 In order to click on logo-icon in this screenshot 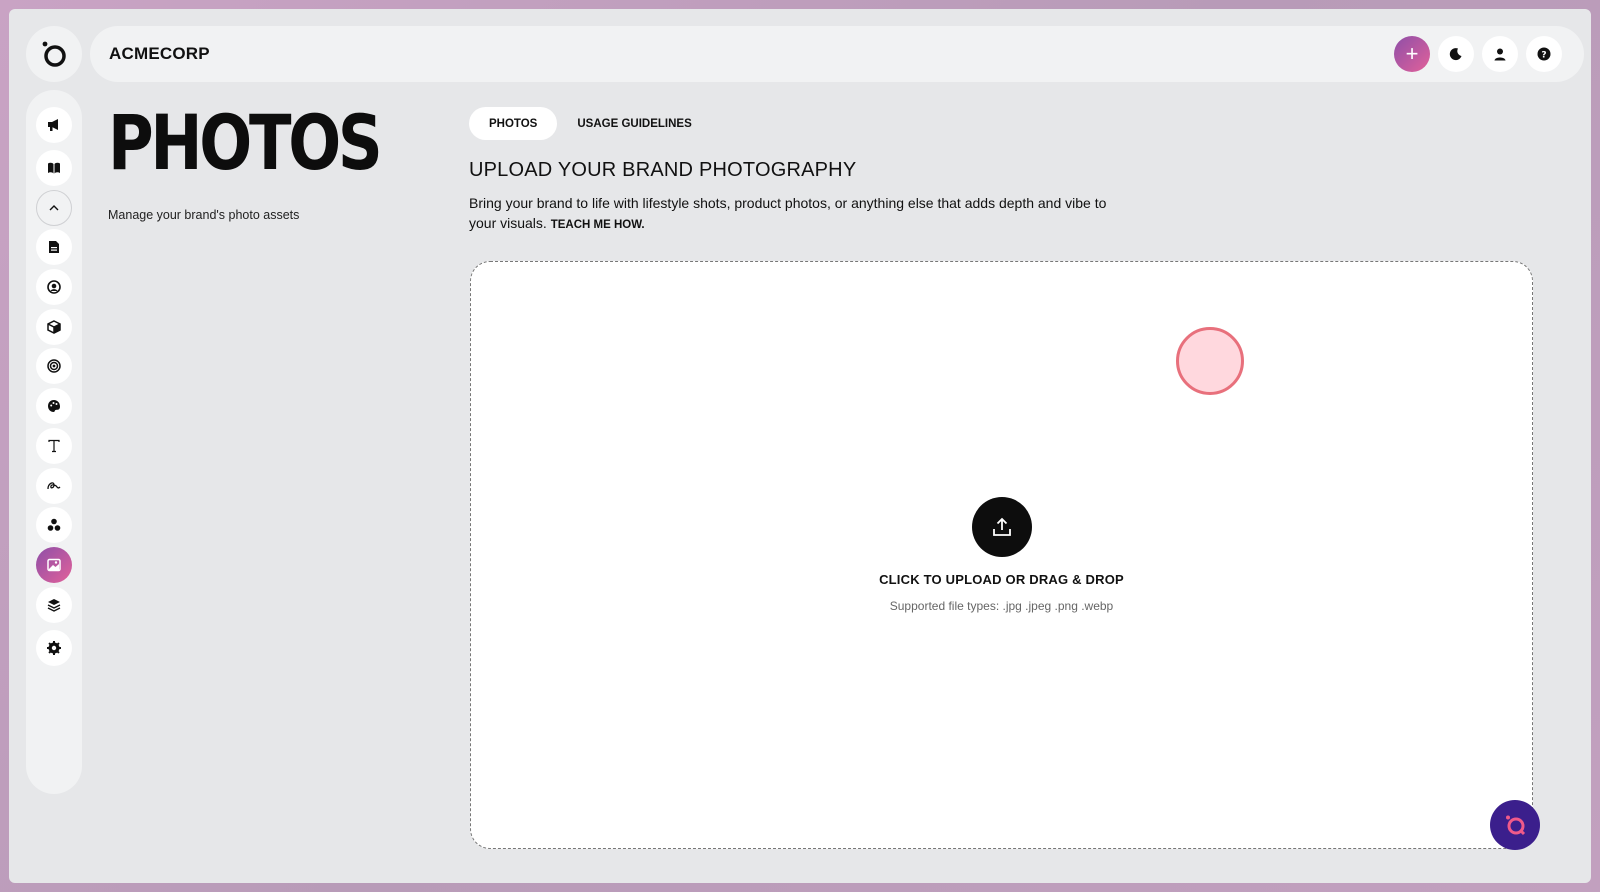, I will do `click(54, 54)`.